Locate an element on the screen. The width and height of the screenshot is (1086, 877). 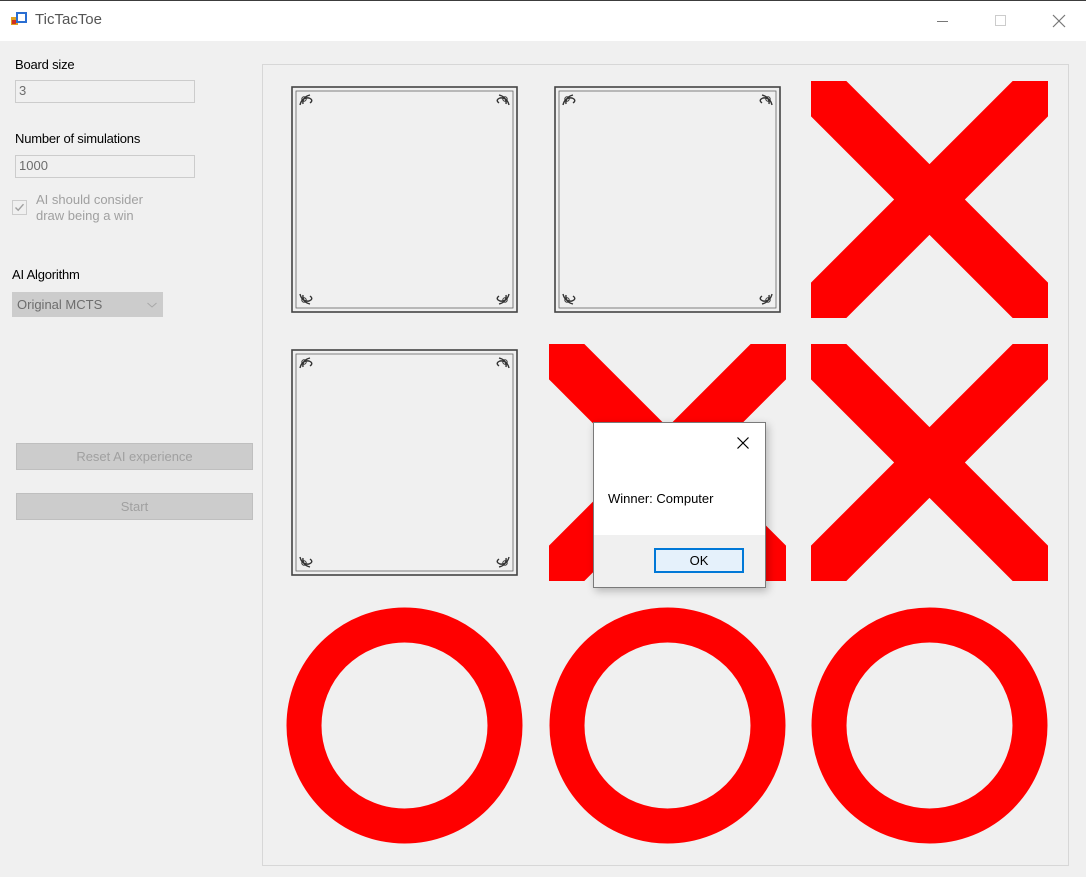
app-icon is located at coordinates (19, 18).